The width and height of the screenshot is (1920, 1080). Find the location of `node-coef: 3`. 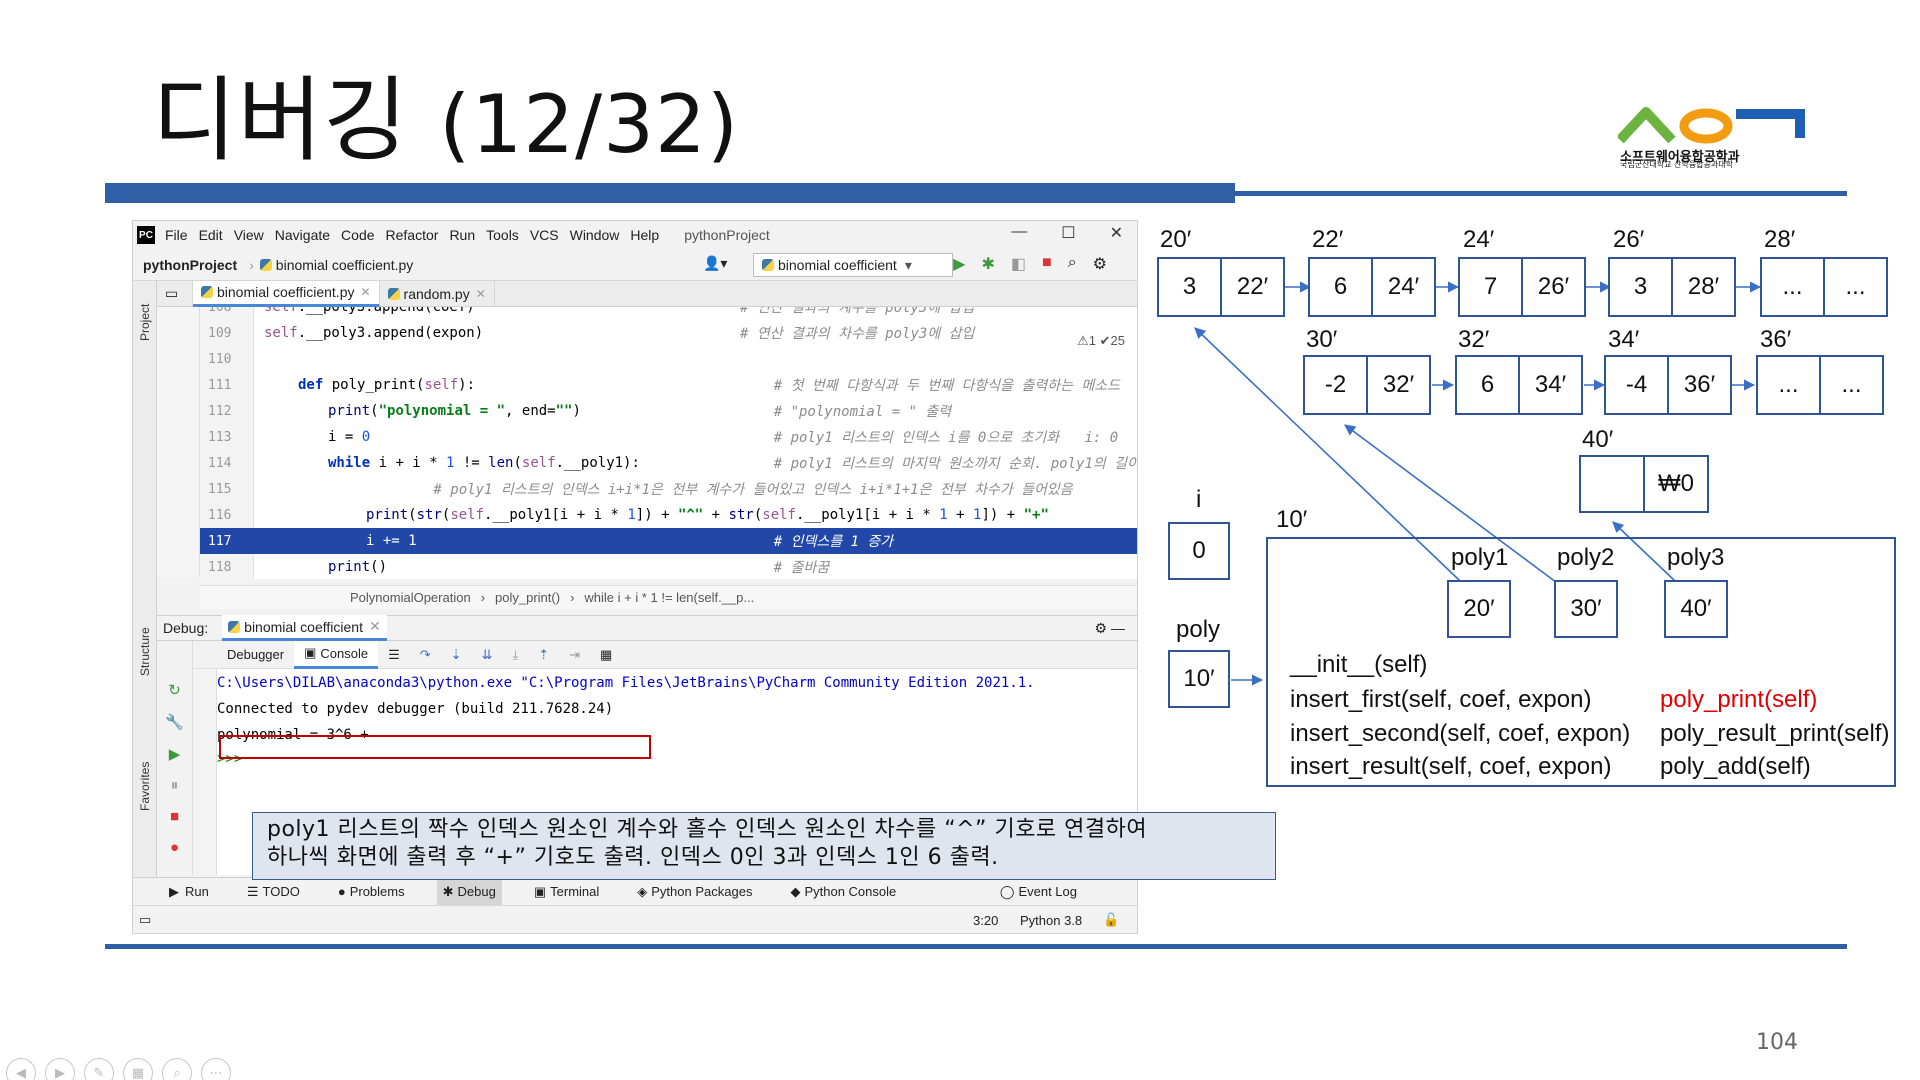

node-coef: 3 is located at coordinates (1640, 287).